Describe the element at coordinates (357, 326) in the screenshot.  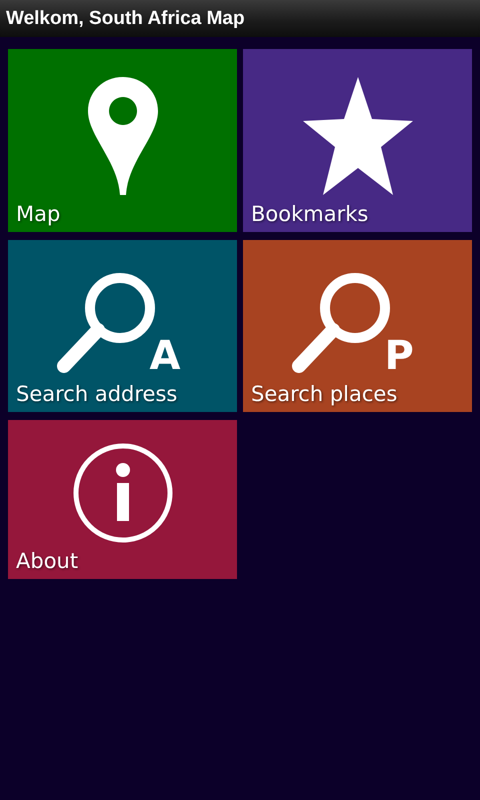
I see `menu-tile: P Search places` at that location.